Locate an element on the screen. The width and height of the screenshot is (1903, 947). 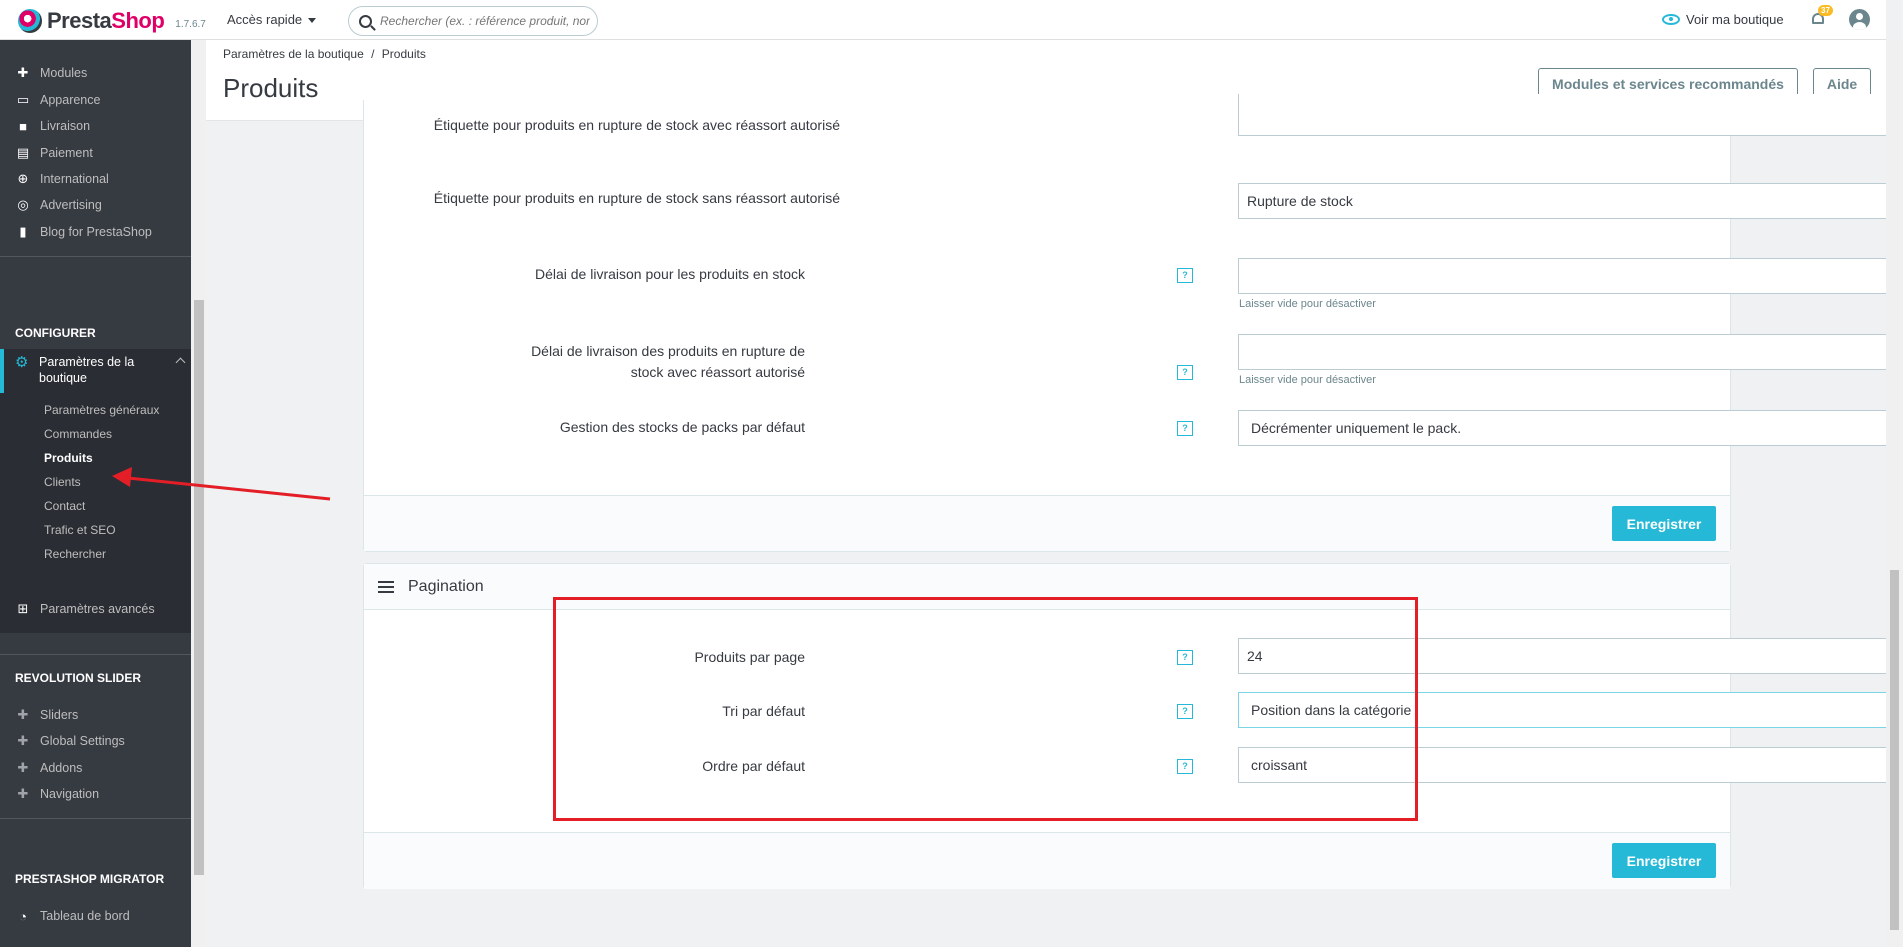
delivery-delay-in-stock-input is located at coordinates (1570, 276).